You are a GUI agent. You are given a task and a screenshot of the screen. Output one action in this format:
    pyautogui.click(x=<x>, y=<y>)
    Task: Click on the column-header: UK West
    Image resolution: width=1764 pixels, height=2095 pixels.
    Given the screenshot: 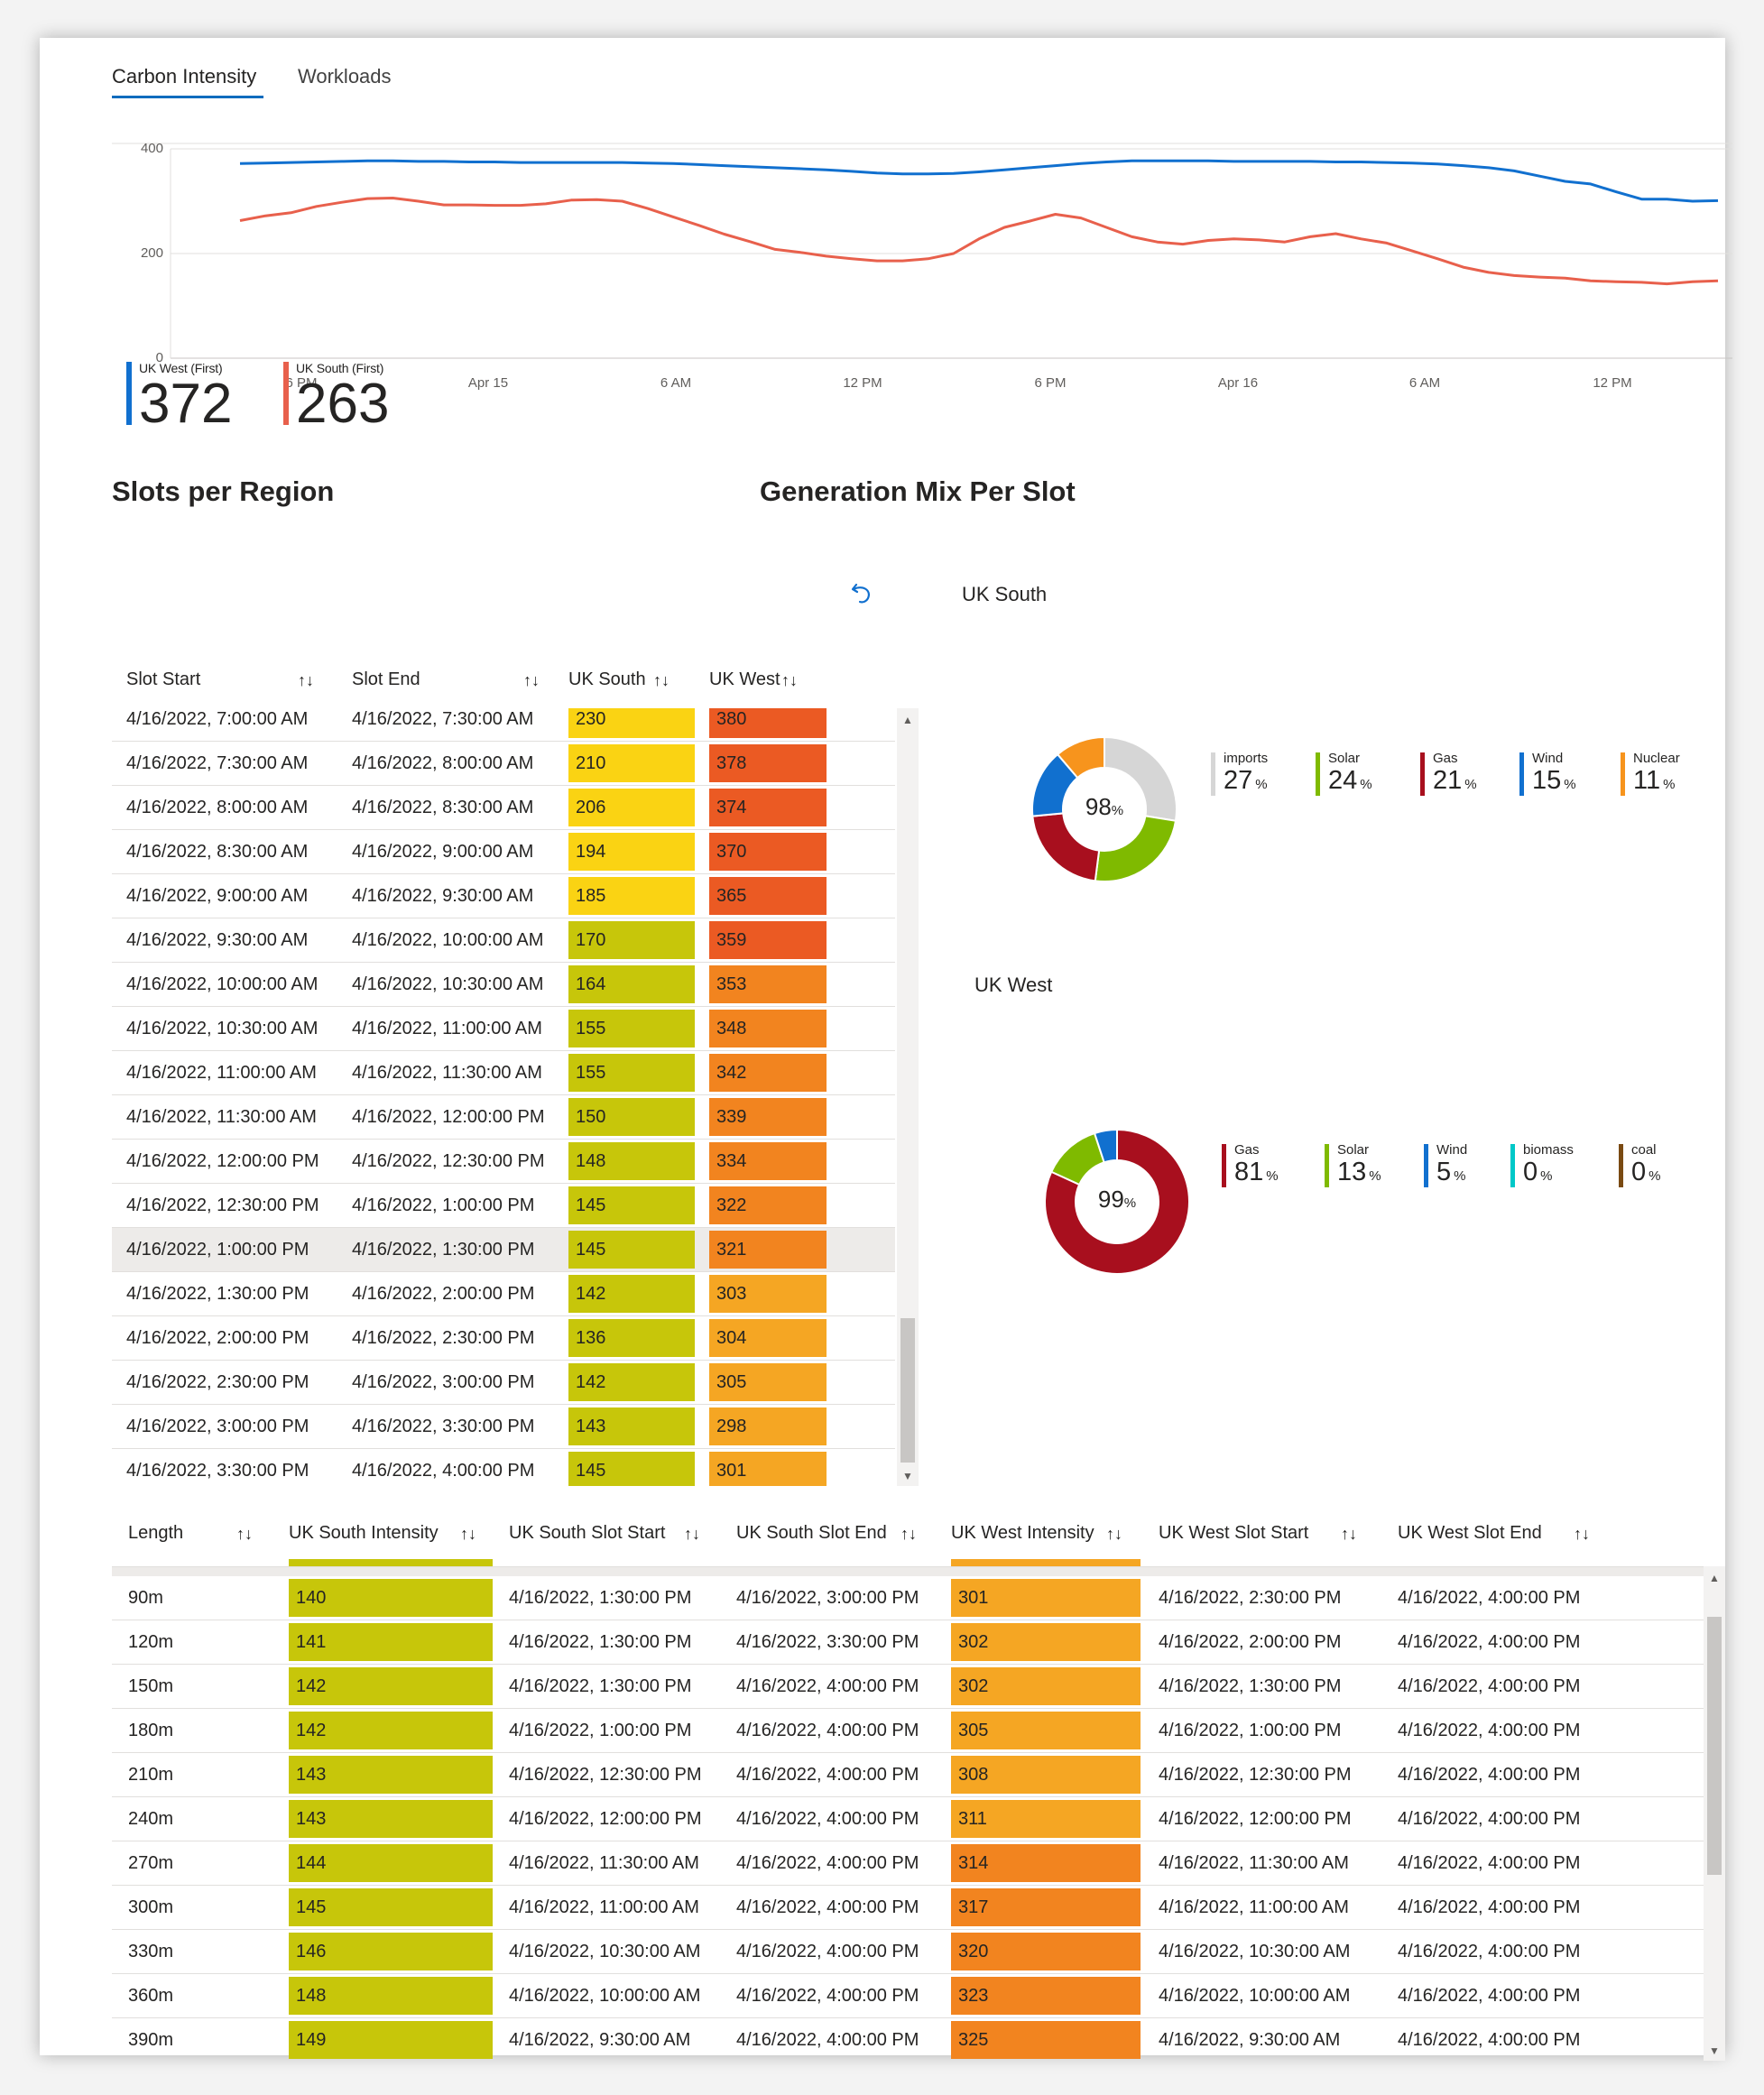 What is the action you would take?
    pyautogui.click(x=745, y=679)
    